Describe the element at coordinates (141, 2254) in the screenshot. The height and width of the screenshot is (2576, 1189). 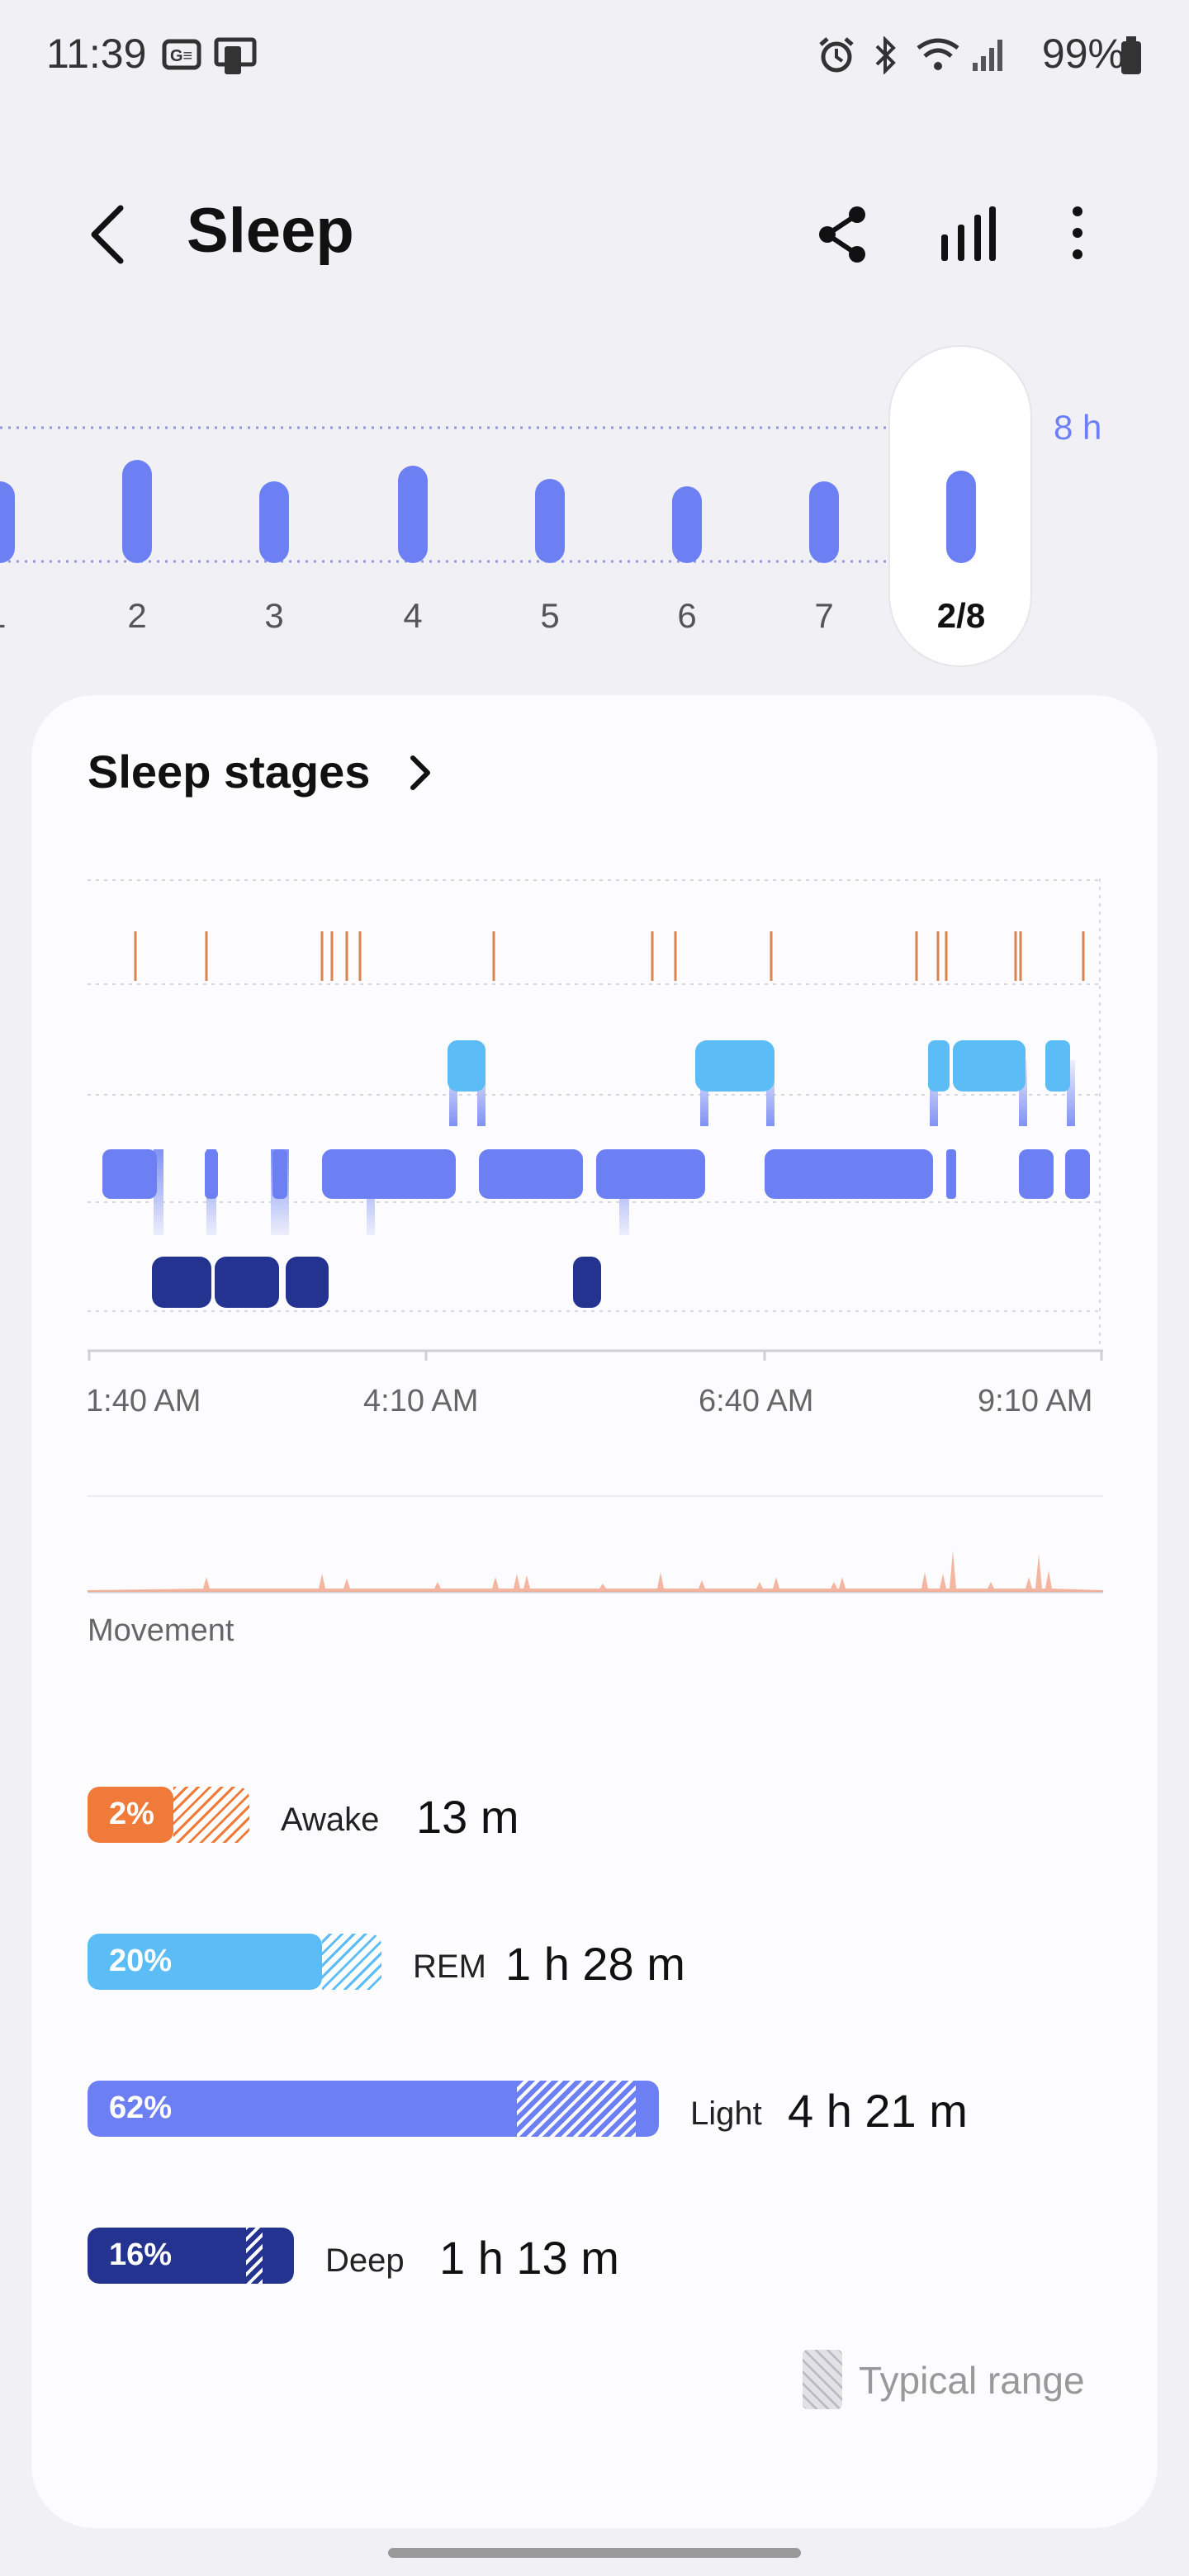
I see `stage-percent: 16%` at that location.